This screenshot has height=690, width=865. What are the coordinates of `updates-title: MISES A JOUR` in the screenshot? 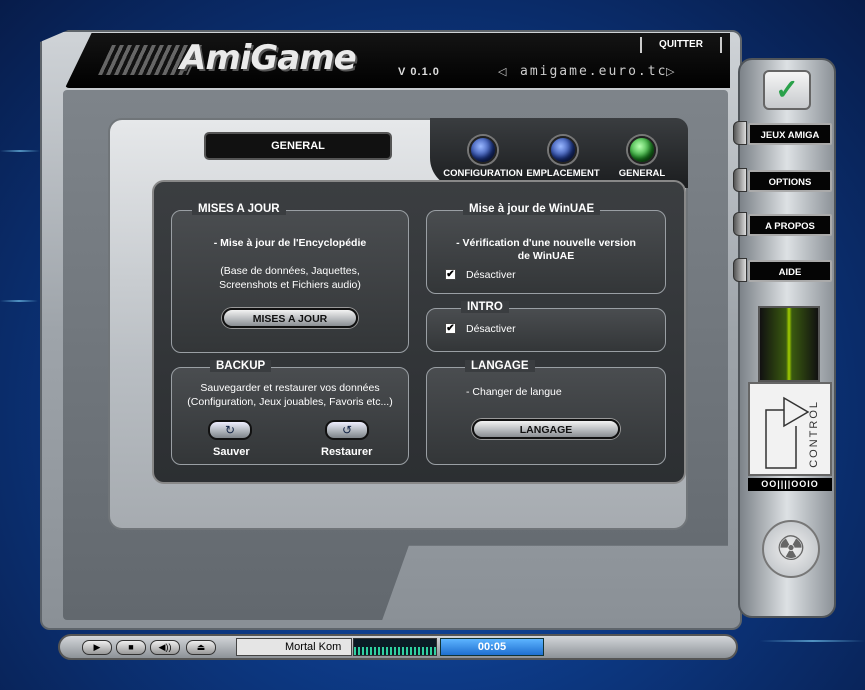 It's located at (239, 209).